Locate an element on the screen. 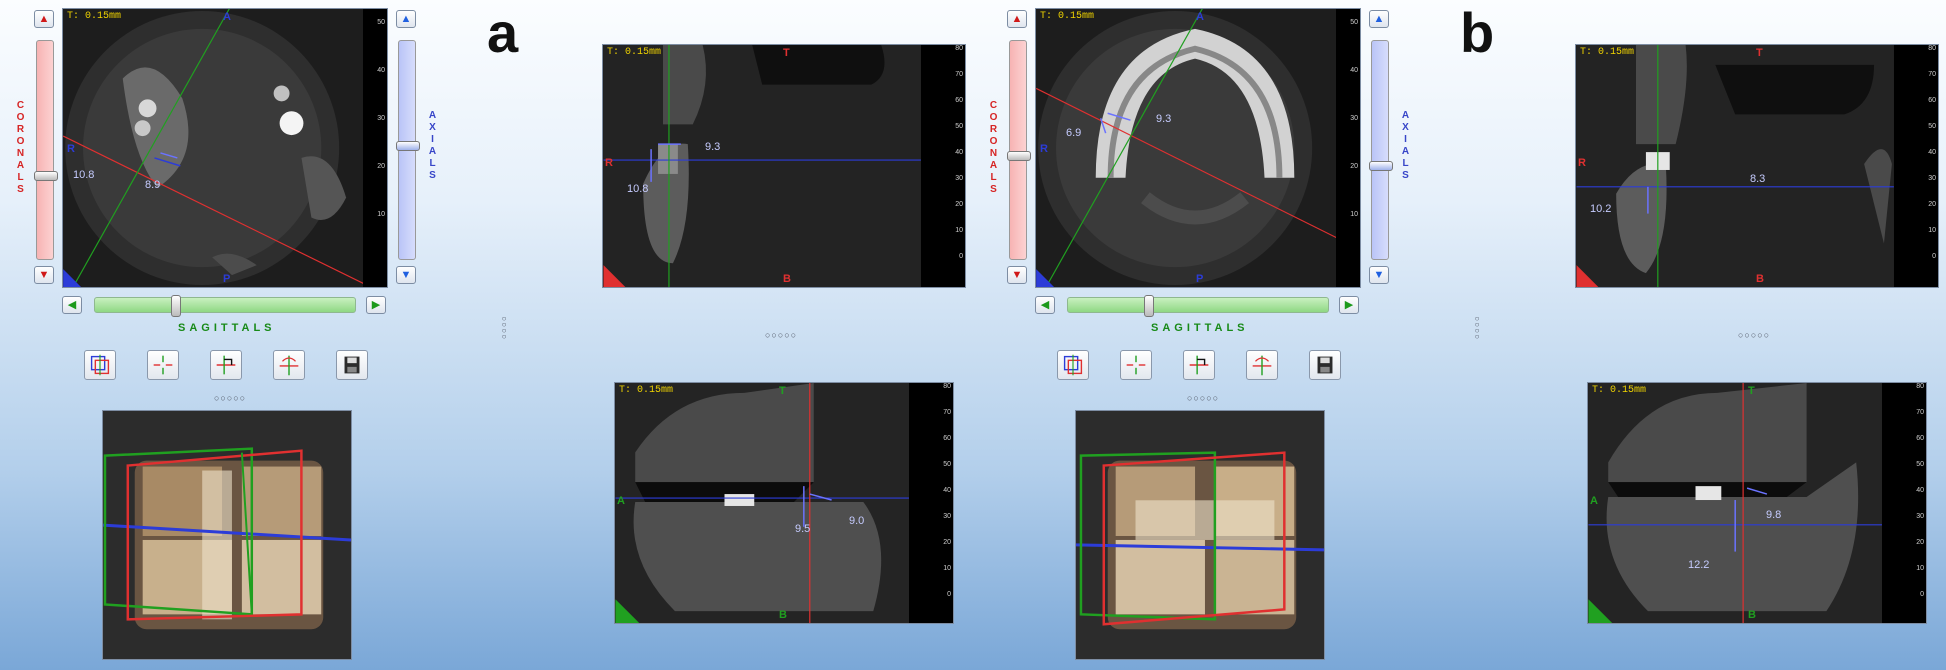  sagittal-orient-top: T is located at coordinates (782, 391).